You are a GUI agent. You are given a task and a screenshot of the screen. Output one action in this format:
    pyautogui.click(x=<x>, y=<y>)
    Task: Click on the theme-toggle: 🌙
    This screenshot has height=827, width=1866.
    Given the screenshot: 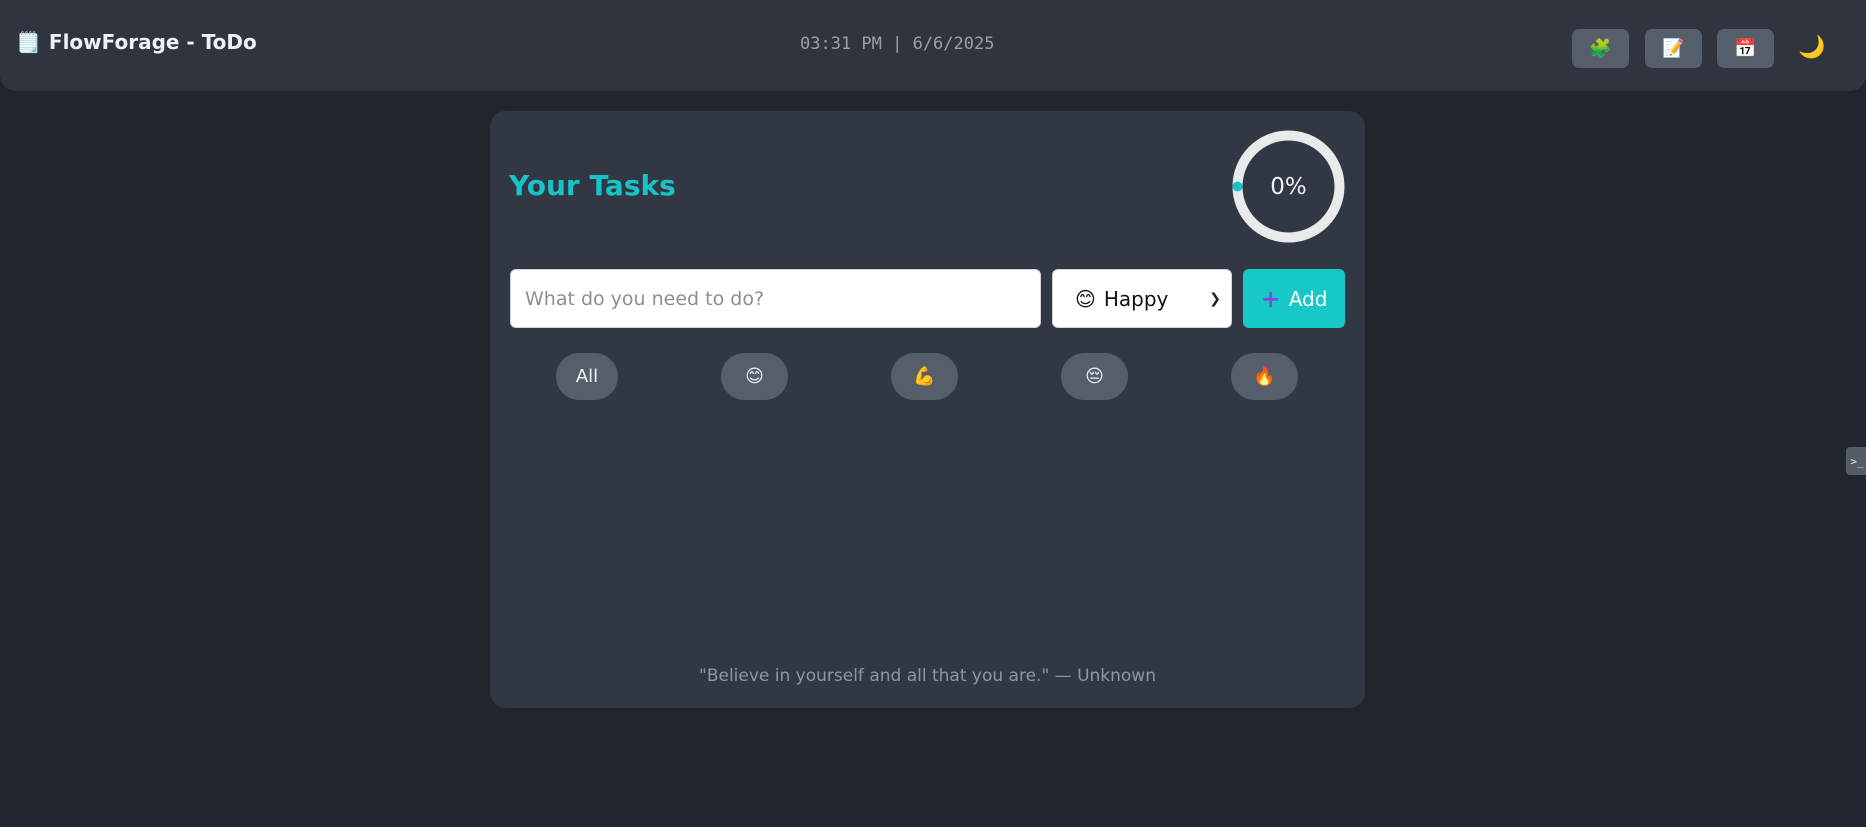 What is the action you would take?
    pyautogui.click(x=1812, y=47)
    